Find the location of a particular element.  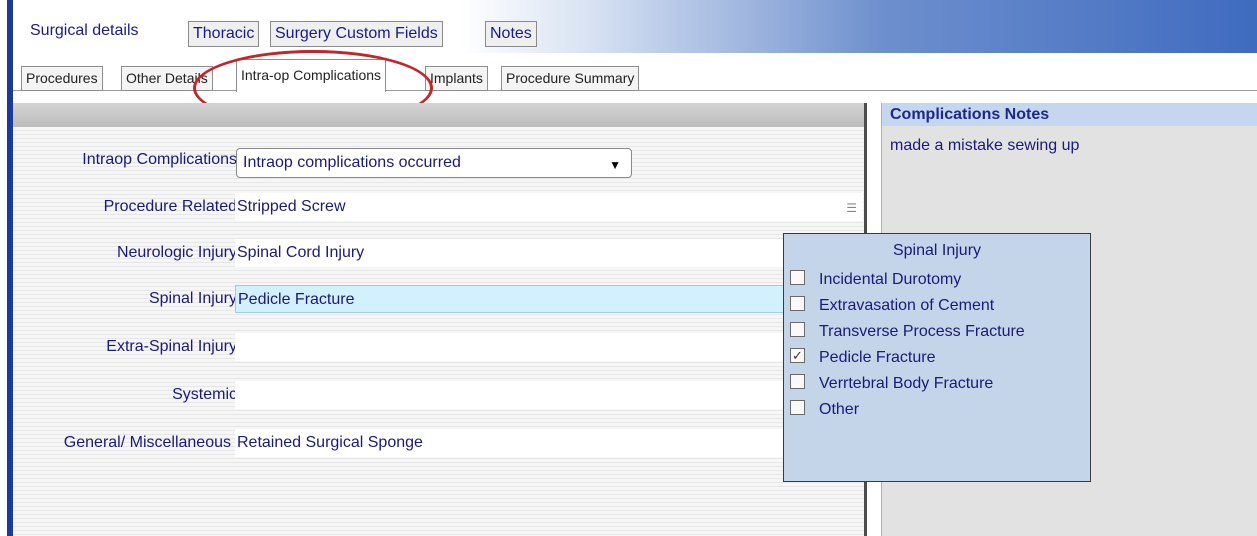

extra-spinal-injury-label: Extra-Spinal Injury is located at coordinates (171, 346).